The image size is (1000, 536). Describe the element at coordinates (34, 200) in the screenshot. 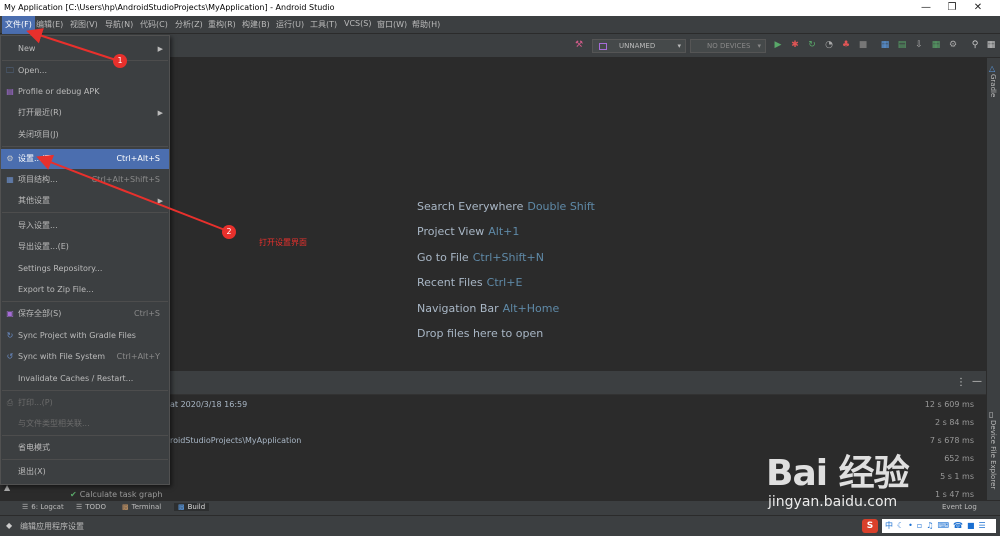

I see `menu-item-label: 其他设置` at that location.